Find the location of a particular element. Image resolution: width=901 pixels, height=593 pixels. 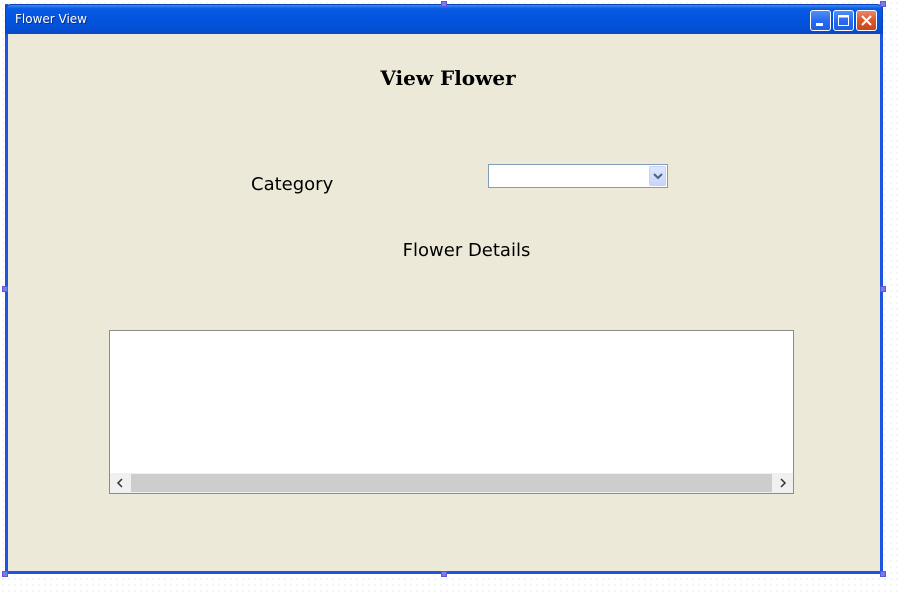

maximize-button is located at coordinates (843, 20).